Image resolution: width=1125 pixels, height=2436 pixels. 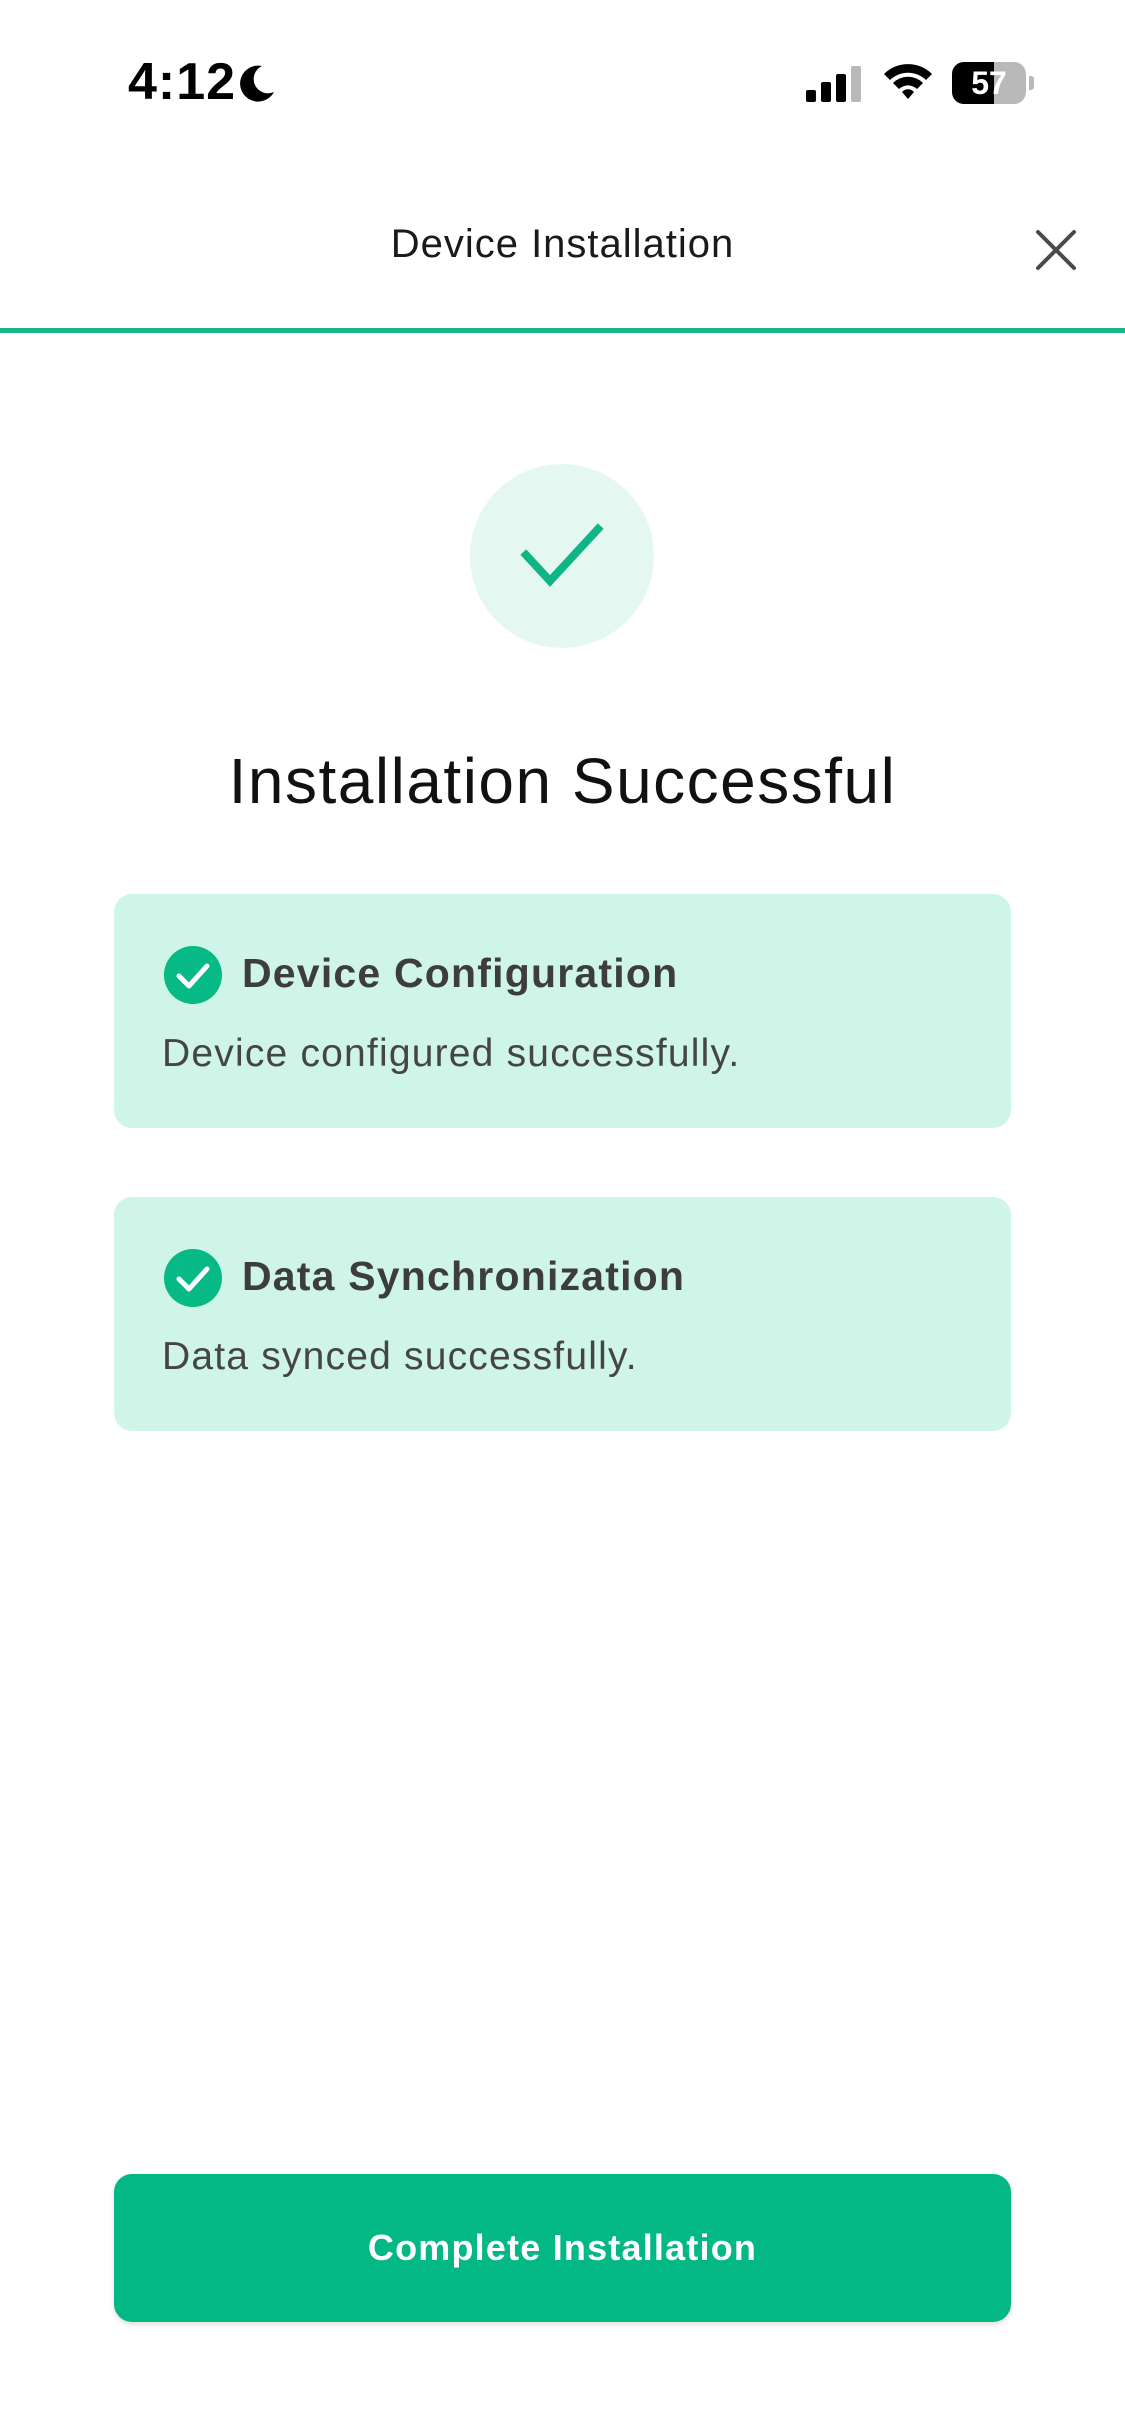 I want to click on success-circle, so click(x=562, y=556).